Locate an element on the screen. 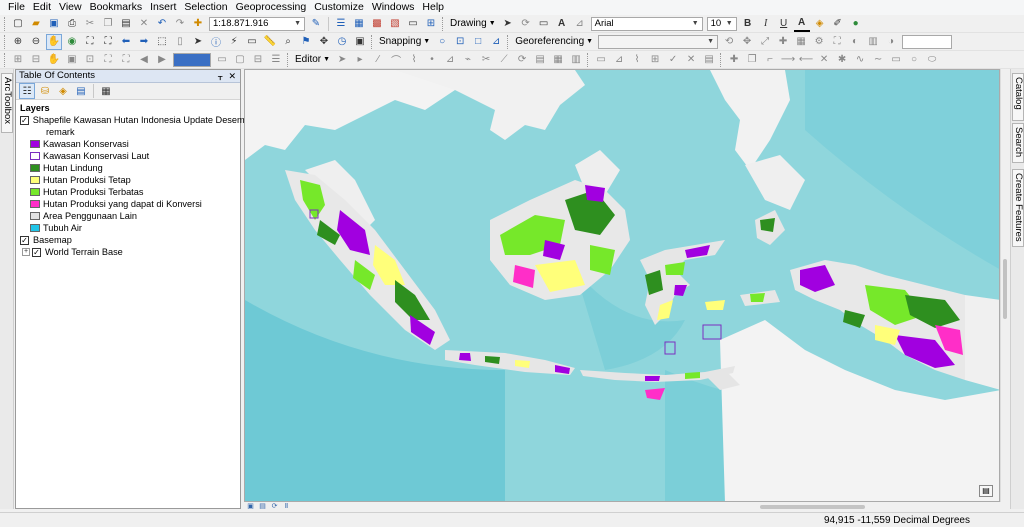  layout-zoom-out-icon: ⊟ is located at coordinates (36, 60).